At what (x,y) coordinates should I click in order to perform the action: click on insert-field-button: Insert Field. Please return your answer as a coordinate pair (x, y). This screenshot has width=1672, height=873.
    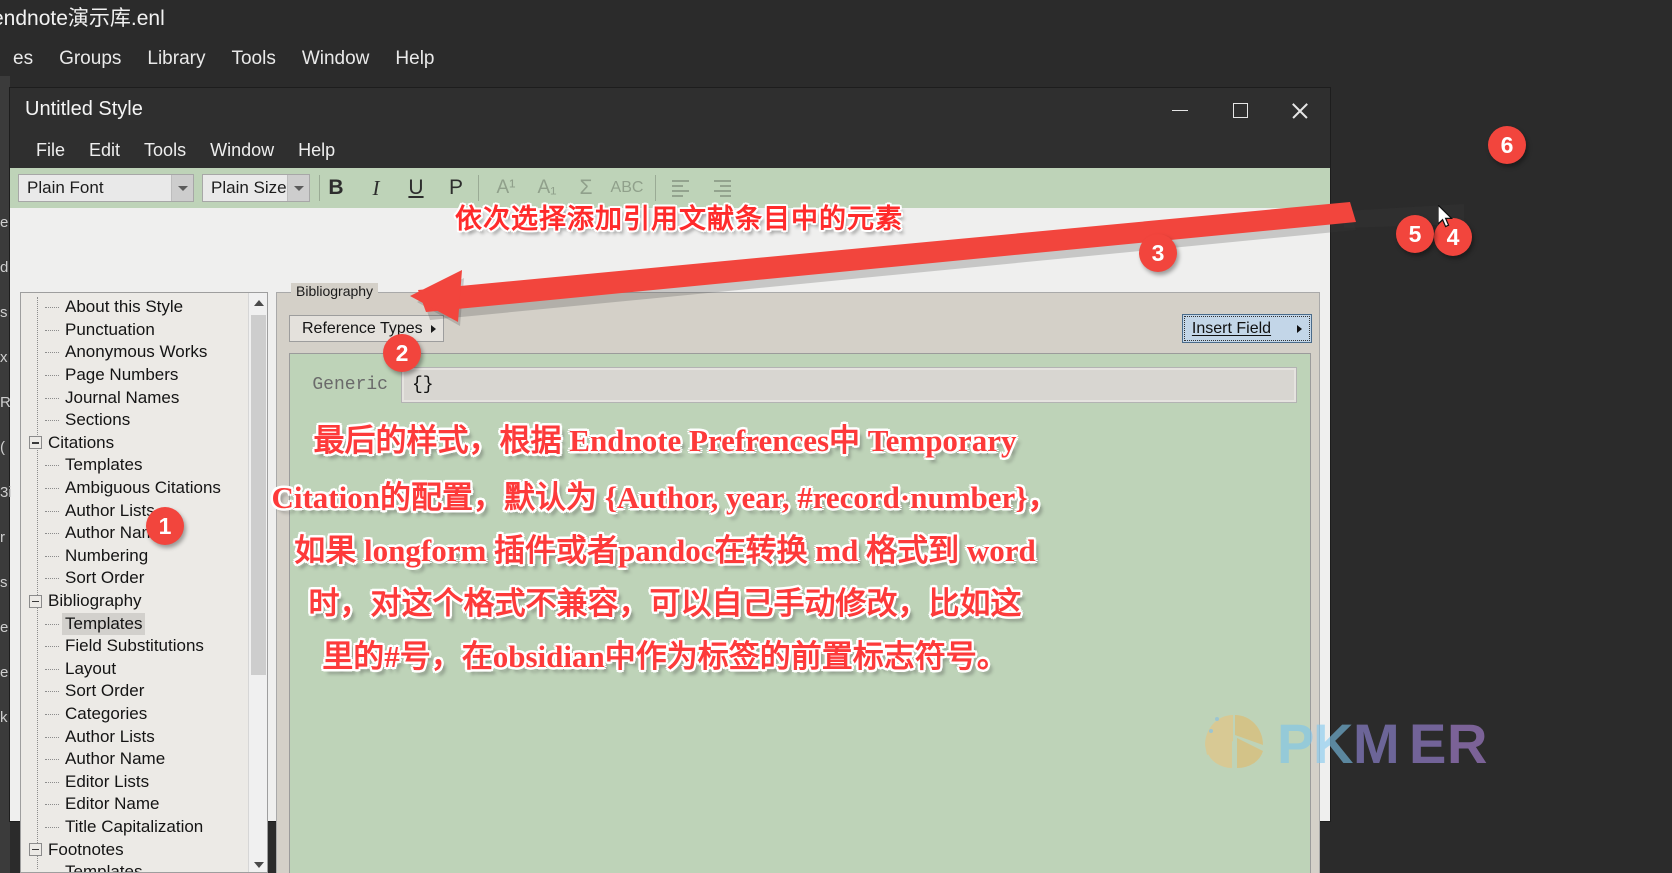
    Looking at the image, I should click on (1247, 328).